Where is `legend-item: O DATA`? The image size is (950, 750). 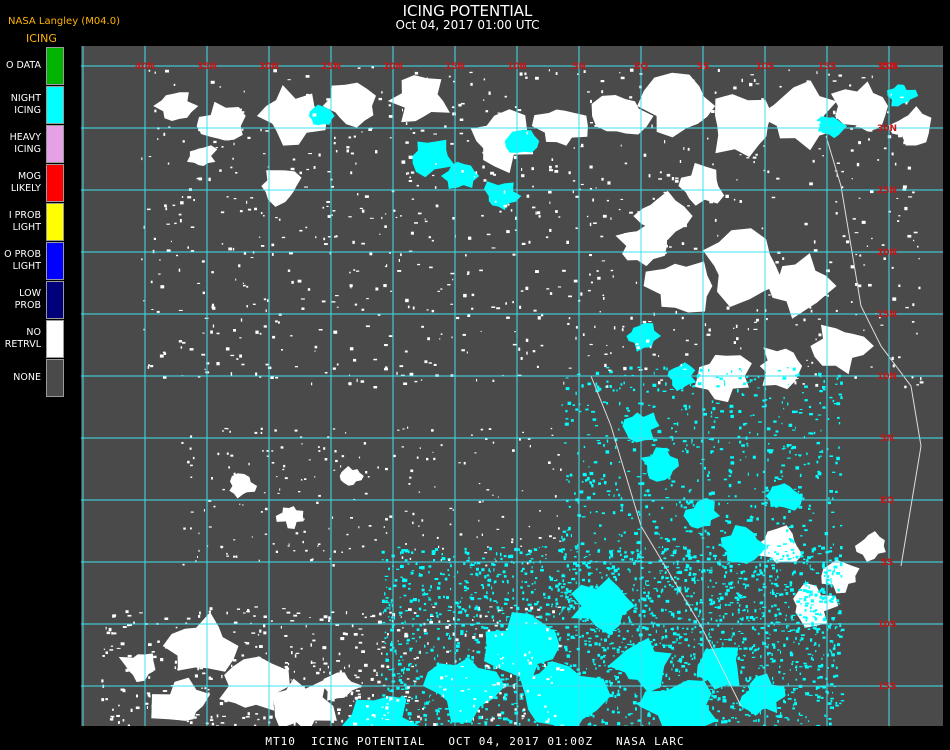
legend-item: O DATA is located at coordinates (33, 66).